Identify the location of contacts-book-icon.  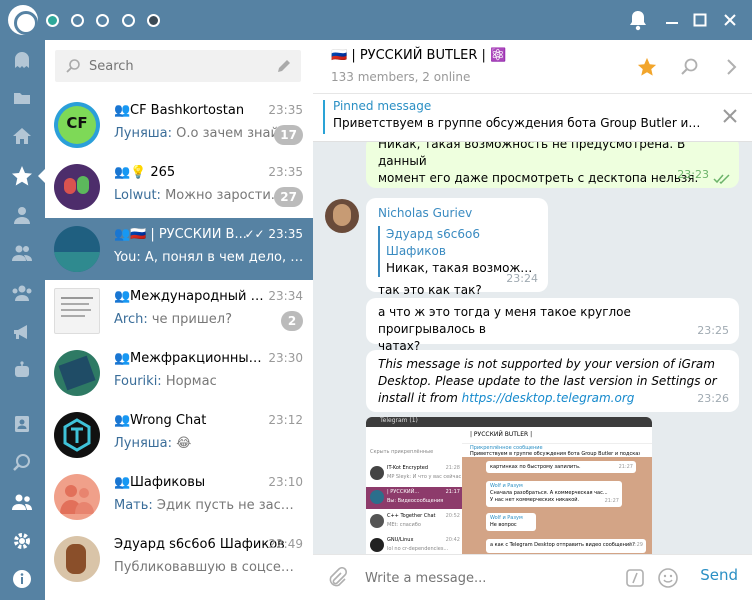
(22, 424).